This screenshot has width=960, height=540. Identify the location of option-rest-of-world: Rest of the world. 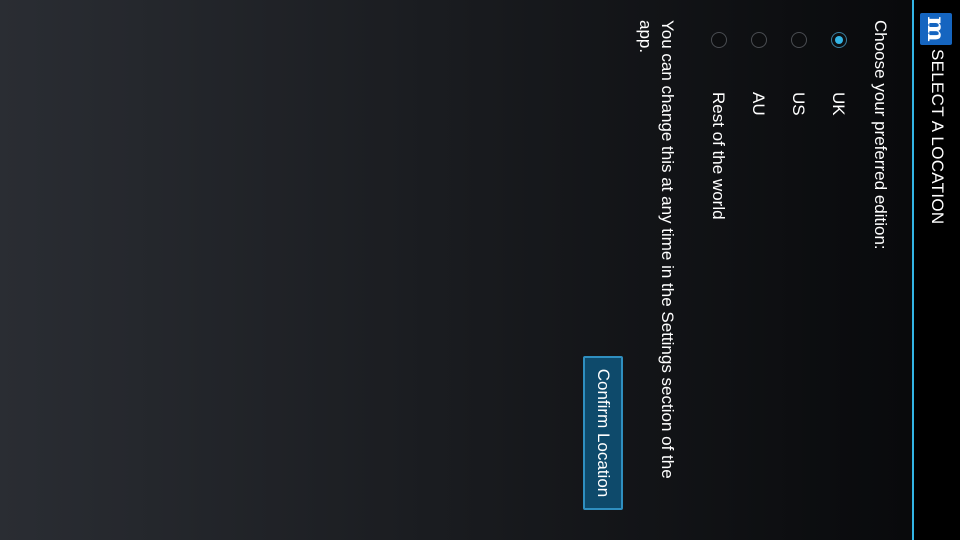
(718, 270).